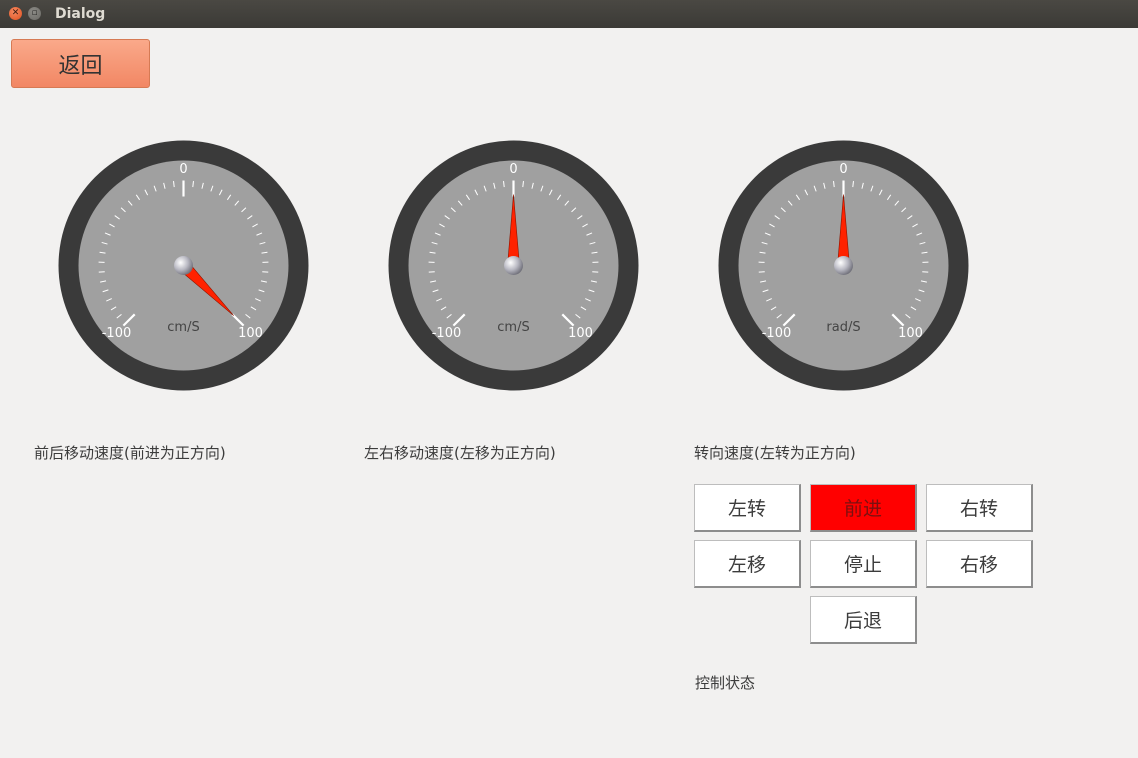 The width and height of the screenshot is (1138, 758). I want to click on stop-button: 停止, so click(863, 564).